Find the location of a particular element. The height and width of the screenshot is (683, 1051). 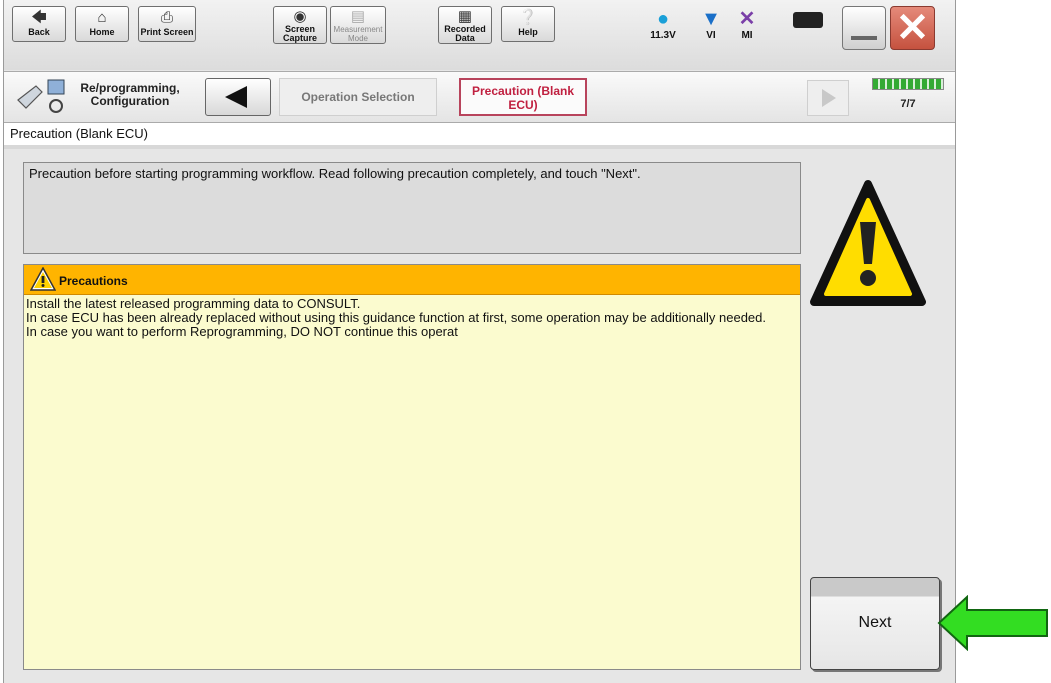

step-progress-fill is located at coordinates (908, 84).